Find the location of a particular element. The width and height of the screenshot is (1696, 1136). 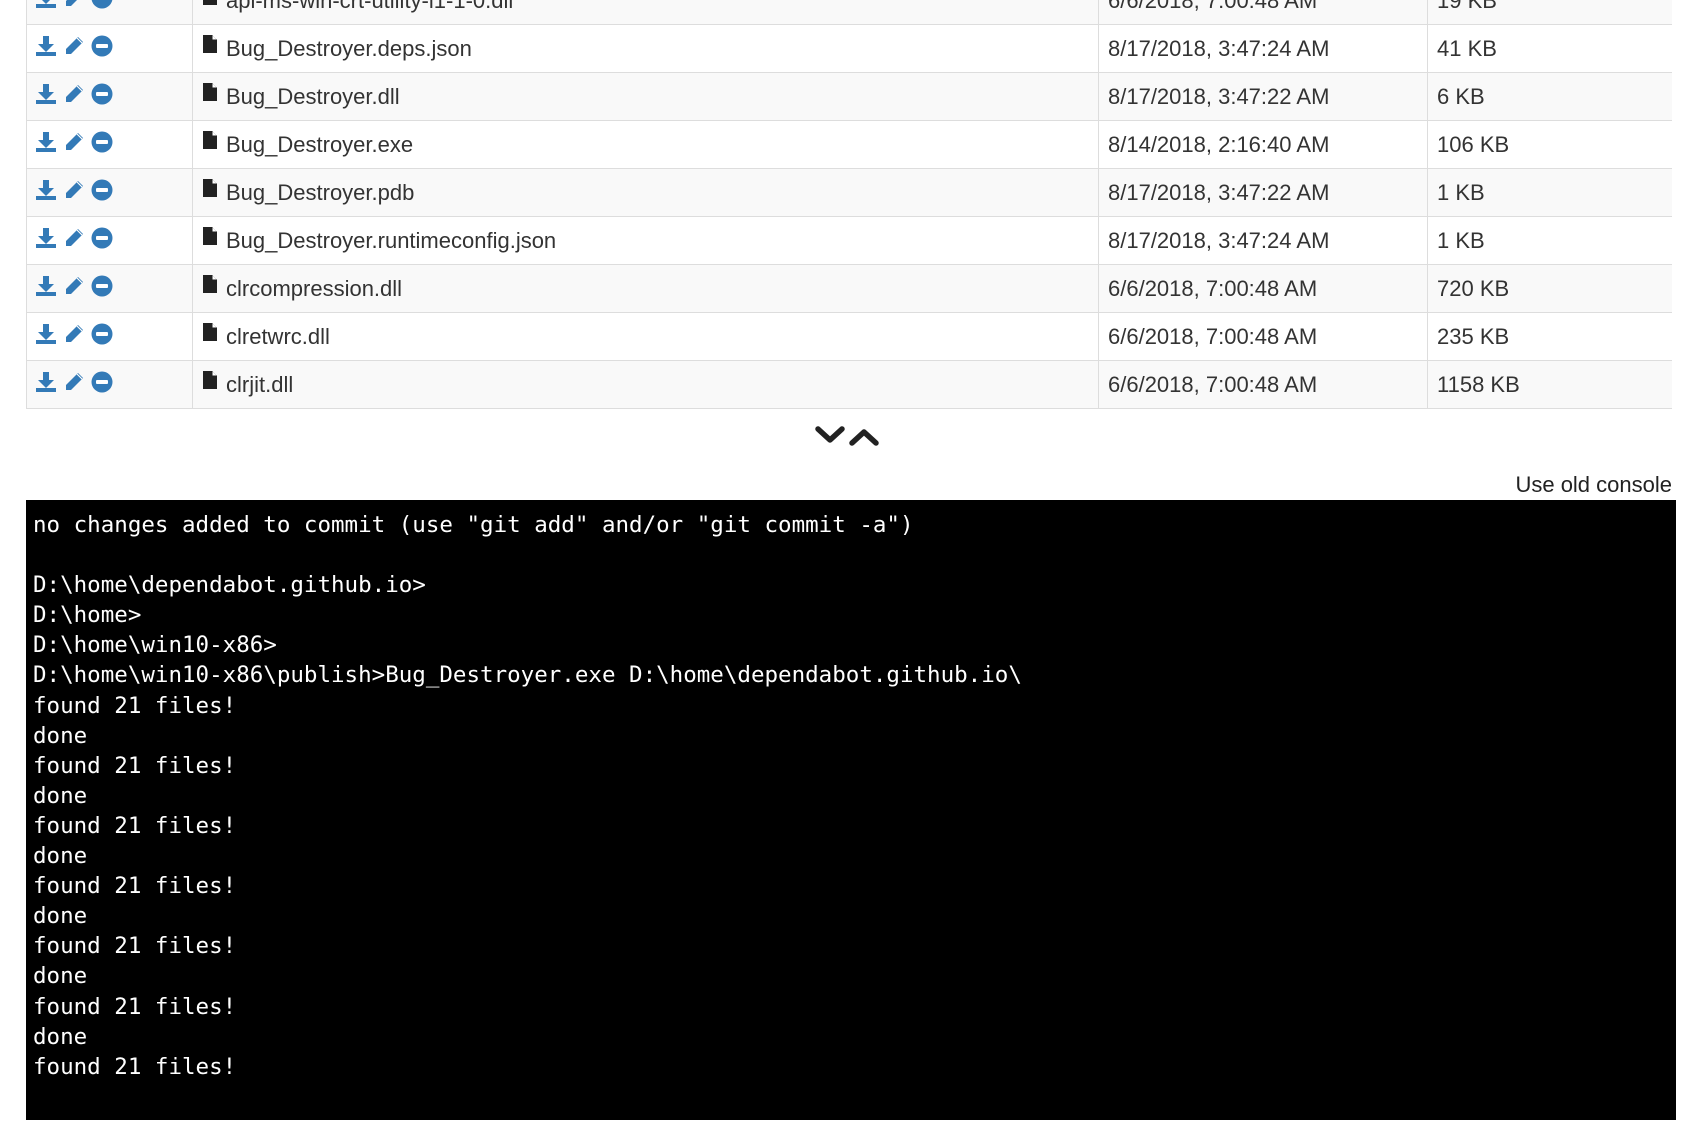

file-name: clretwrc.dll is located at coordinates (278, 336).